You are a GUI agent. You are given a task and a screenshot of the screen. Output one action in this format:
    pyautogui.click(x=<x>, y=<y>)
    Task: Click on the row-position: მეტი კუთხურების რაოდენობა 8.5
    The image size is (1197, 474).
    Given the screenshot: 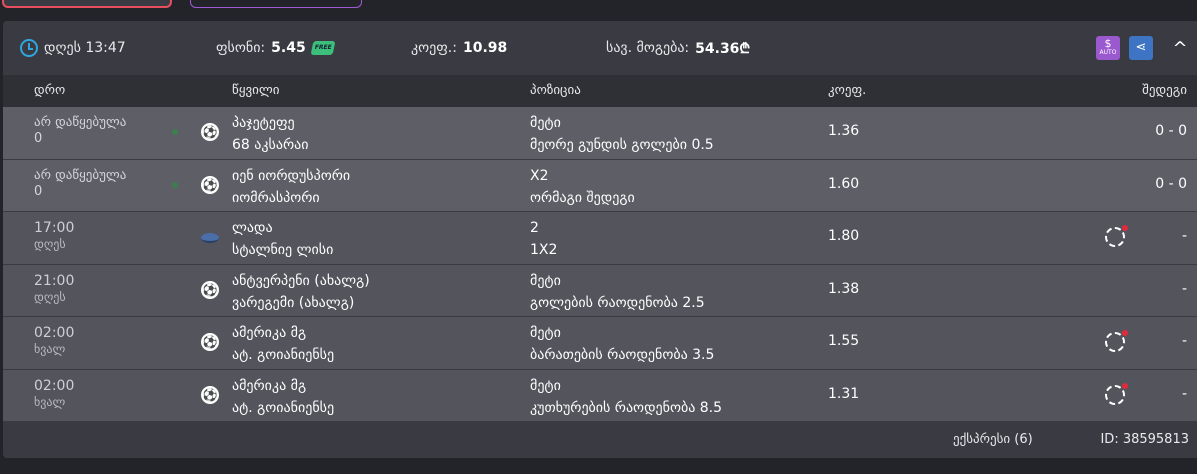 What is the action you would take?
    pyautogui.click(x=626, y=396)
    